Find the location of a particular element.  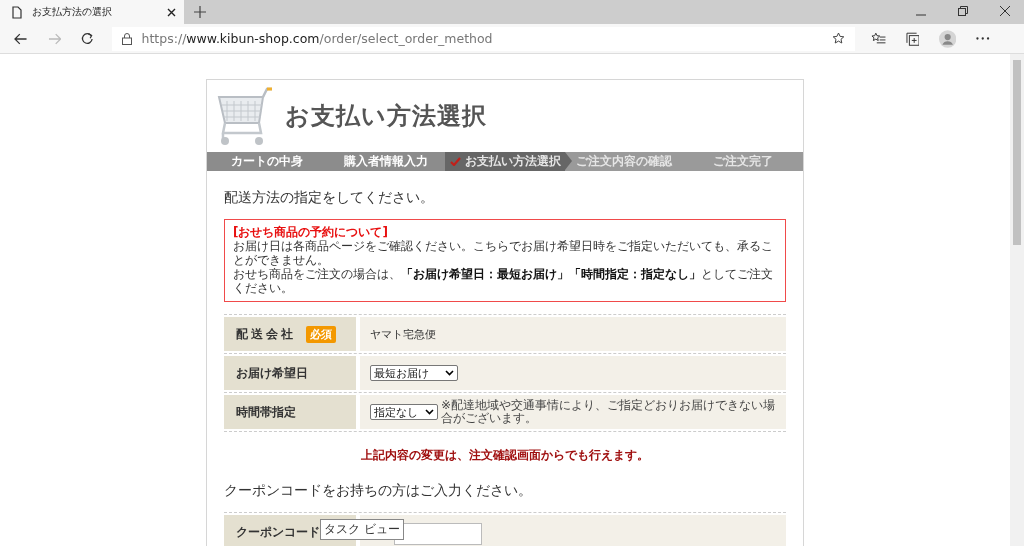

lock-icon is located at coordinates (126, 38).